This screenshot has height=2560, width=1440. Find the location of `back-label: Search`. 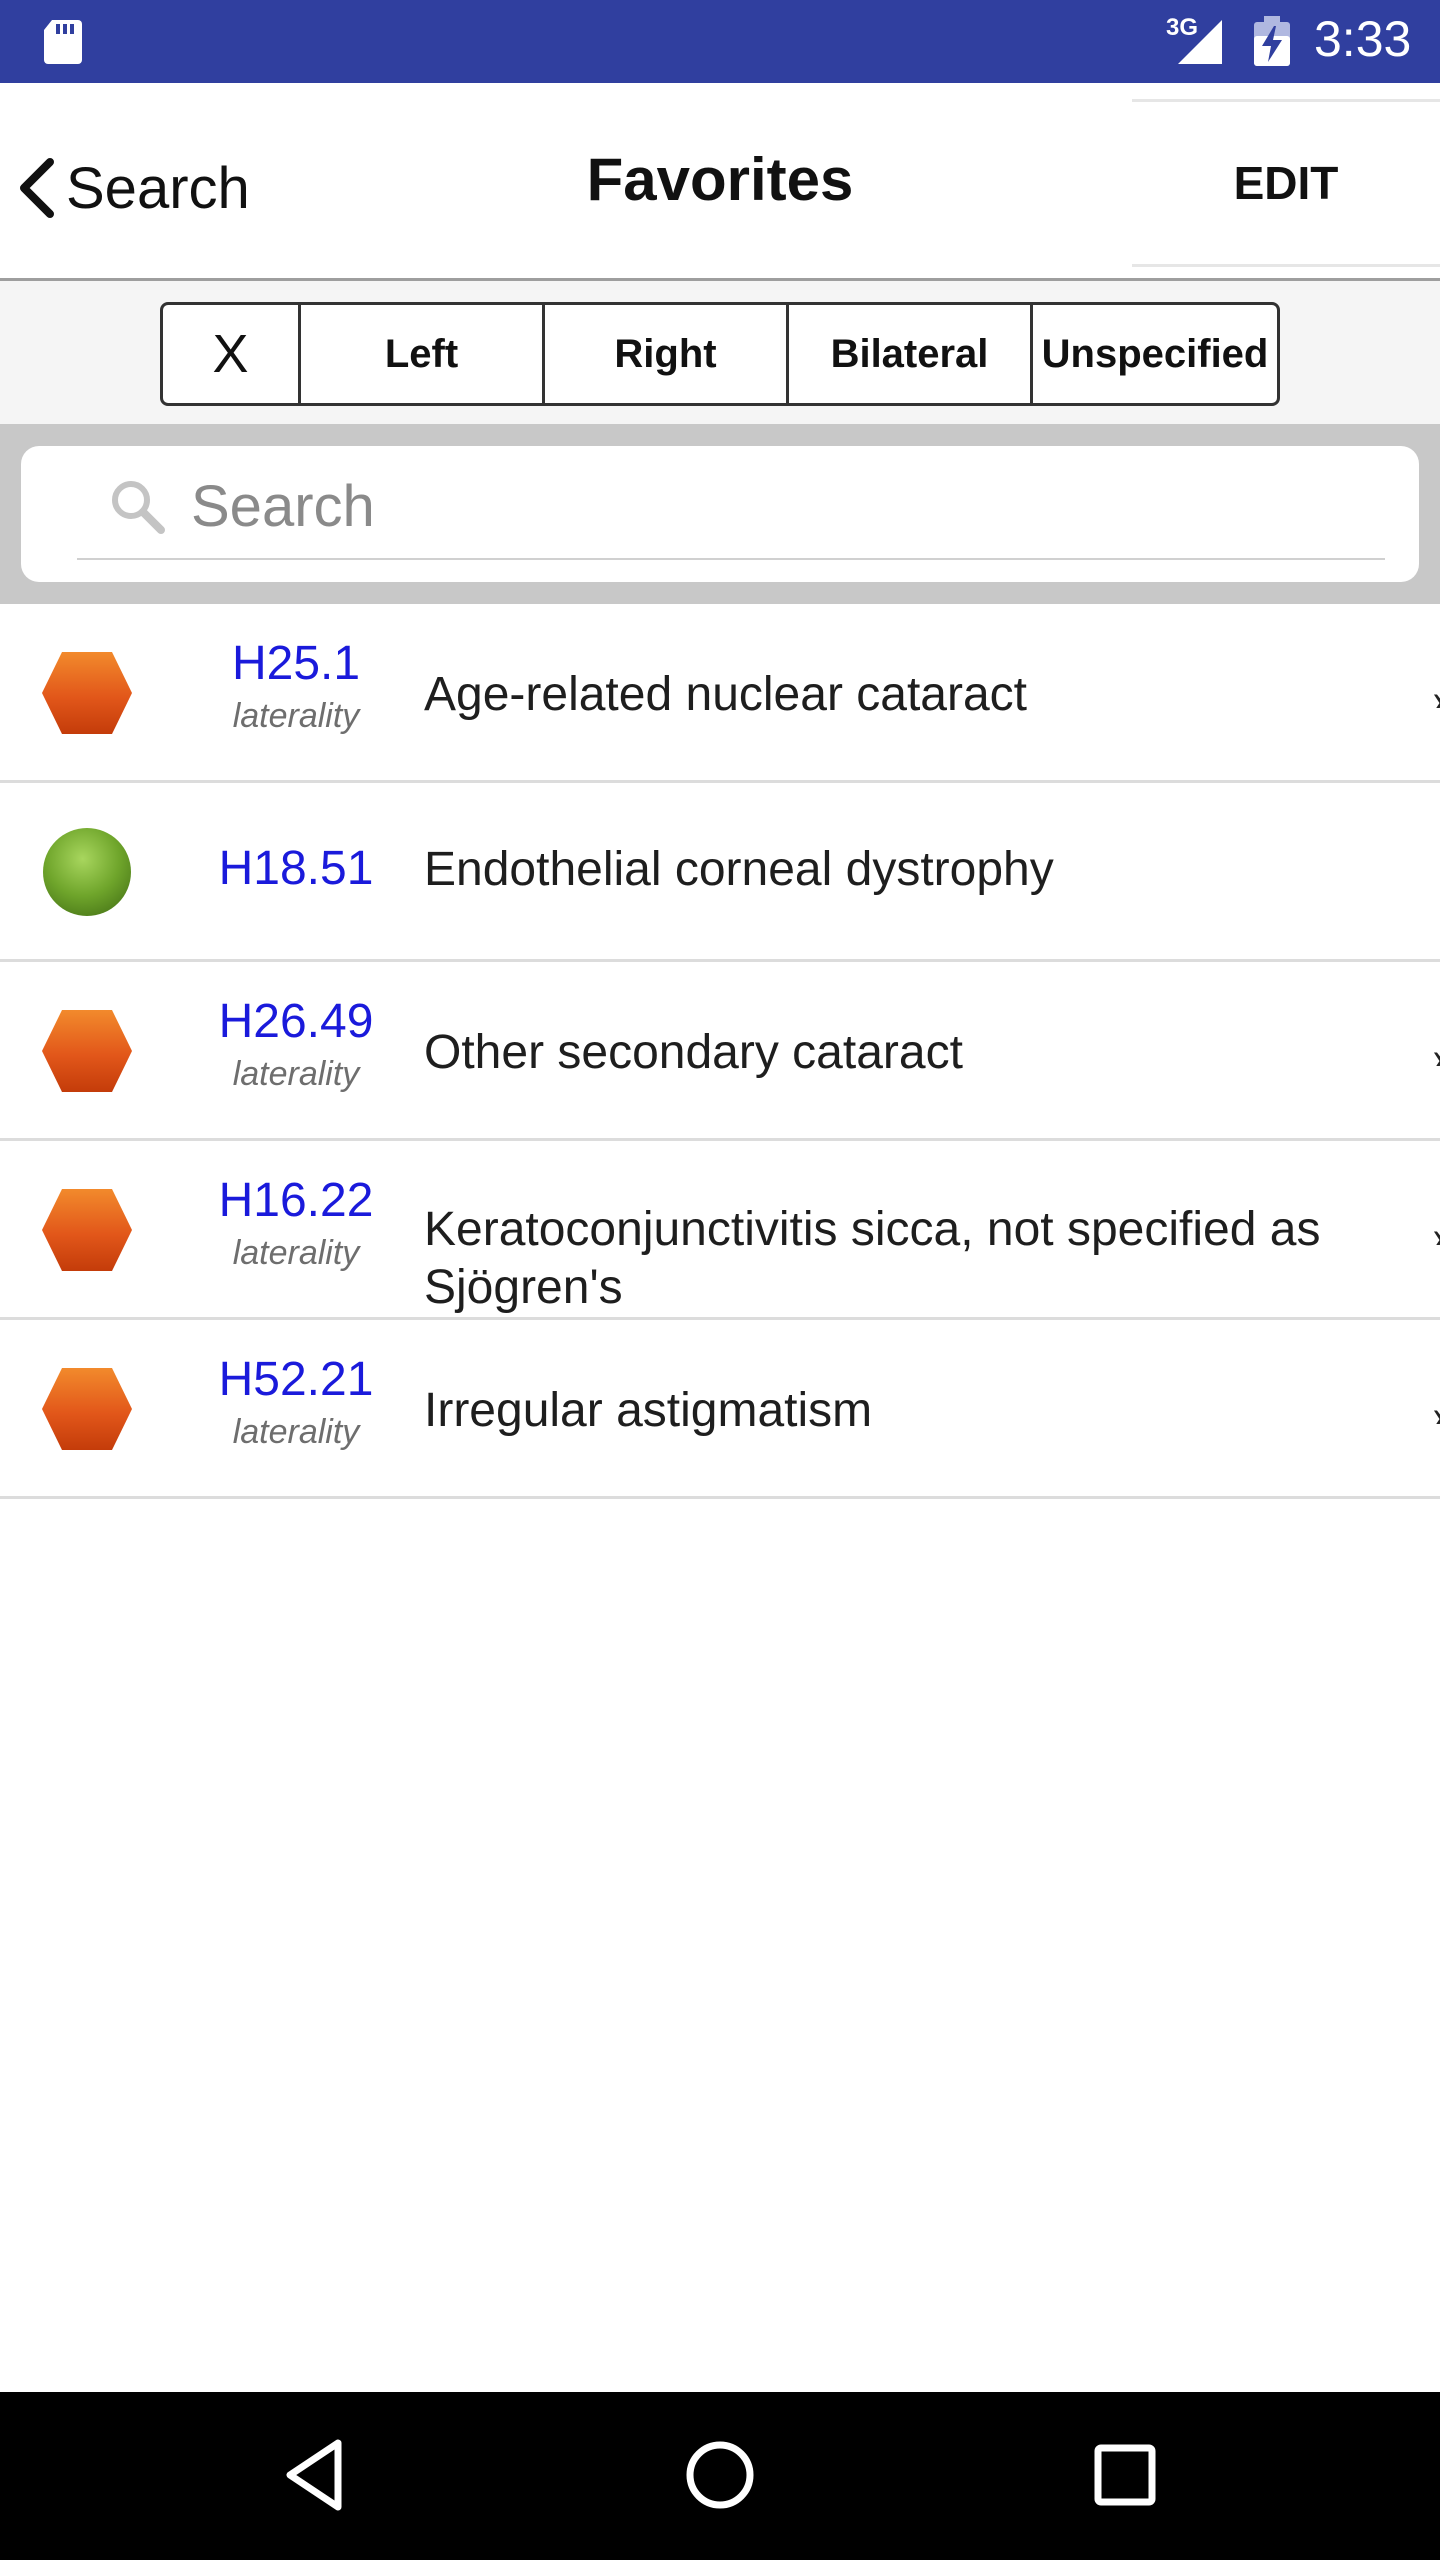

back-label: Search is located at coordinates (158, 188).